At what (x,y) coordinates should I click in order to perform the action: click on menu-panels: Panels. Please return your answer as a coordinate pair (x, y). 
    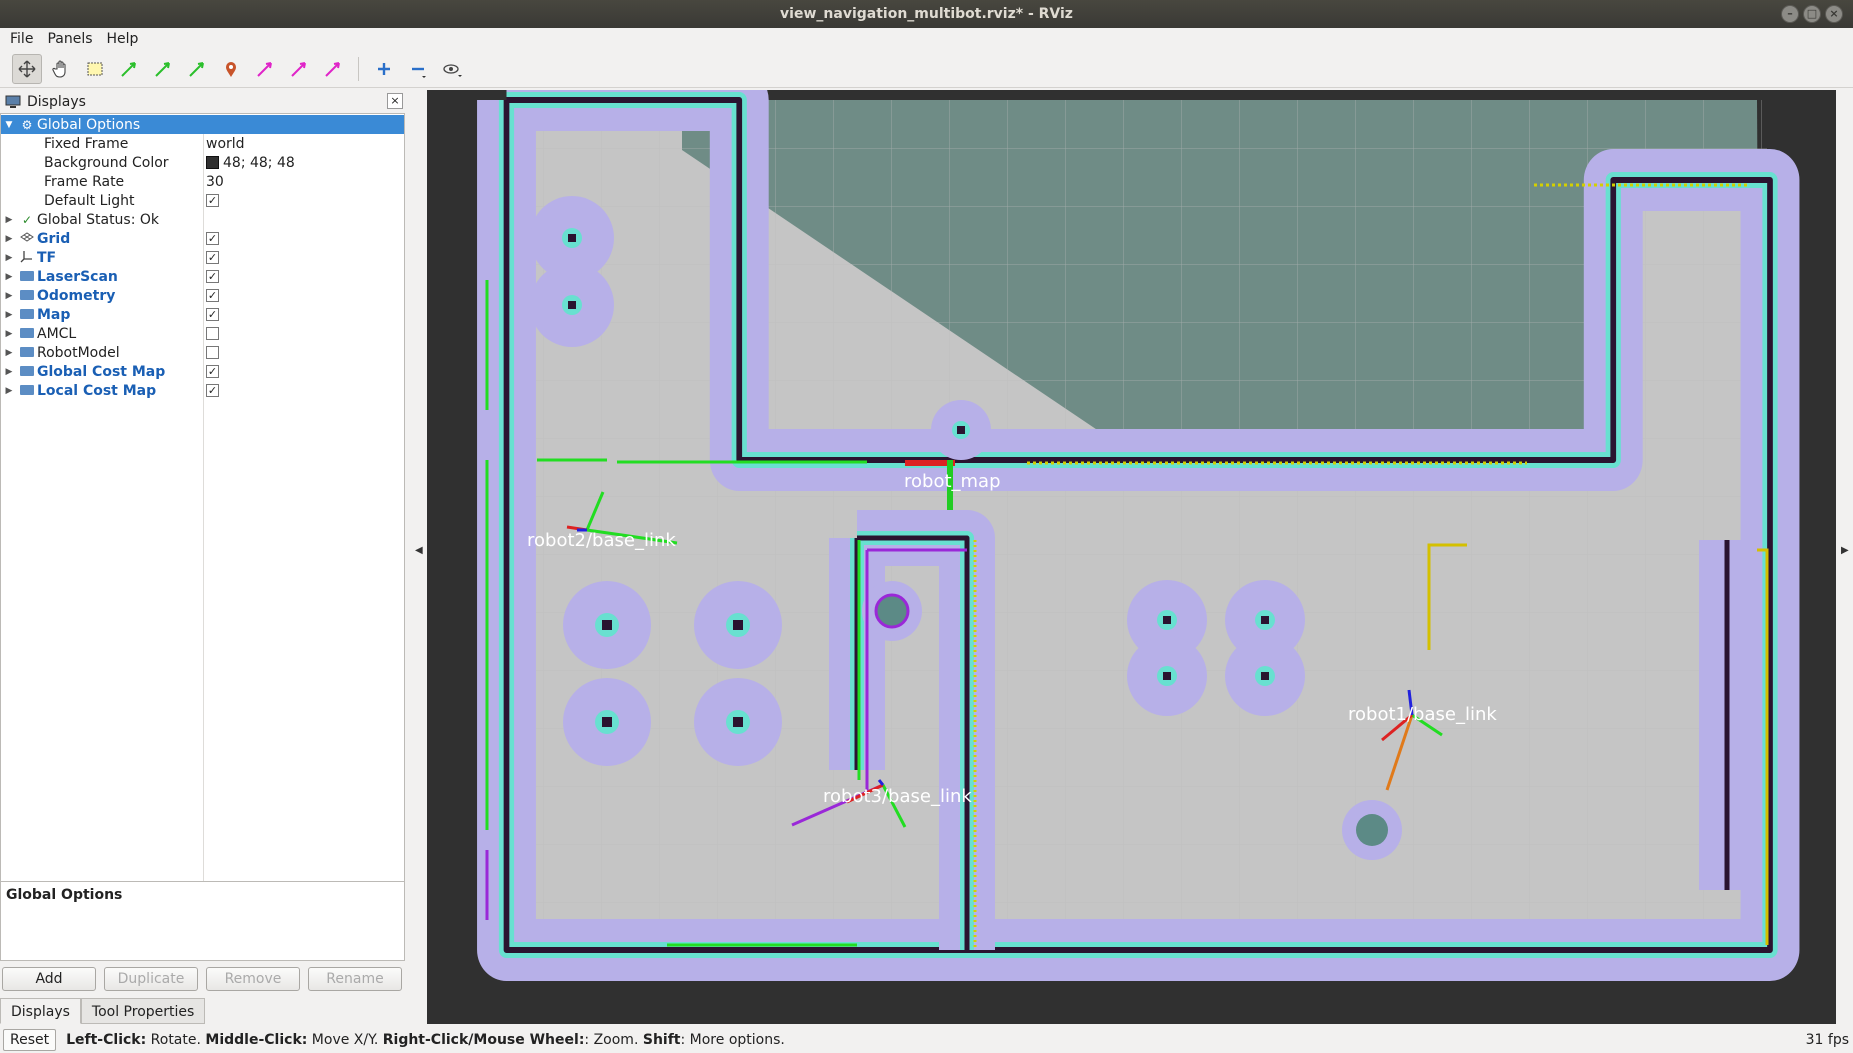
    Looking at the image, I should click on (69, 39).